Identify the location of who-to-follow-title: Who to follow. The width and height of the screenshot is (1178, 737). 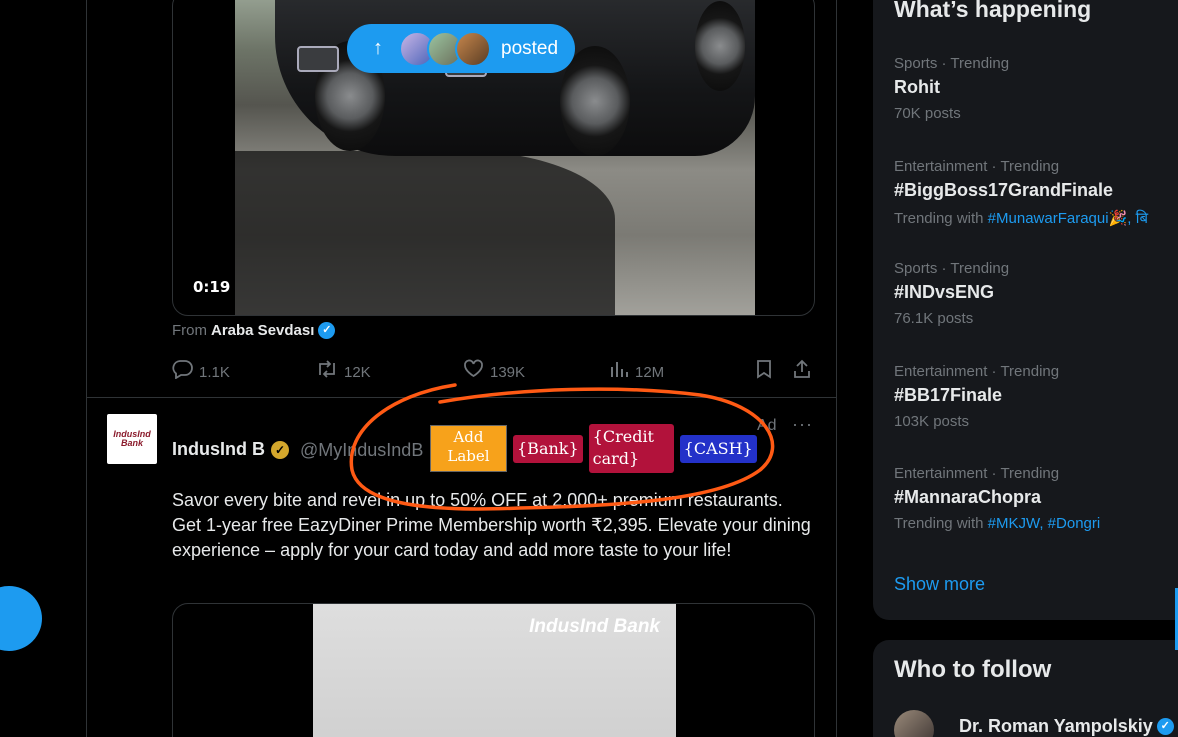
(973, 669).